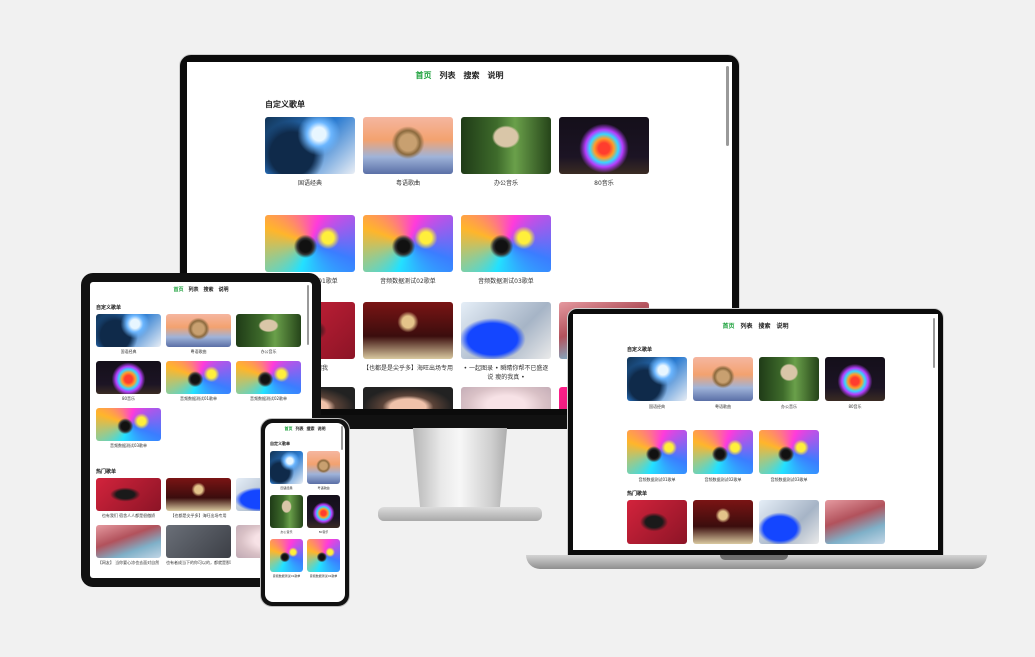 The height and width of the screenshot is (657, 1035). Describe the element at coordinates (789, 406) in the screenshot. I see `playlist-name: 办公音乐` at that location.